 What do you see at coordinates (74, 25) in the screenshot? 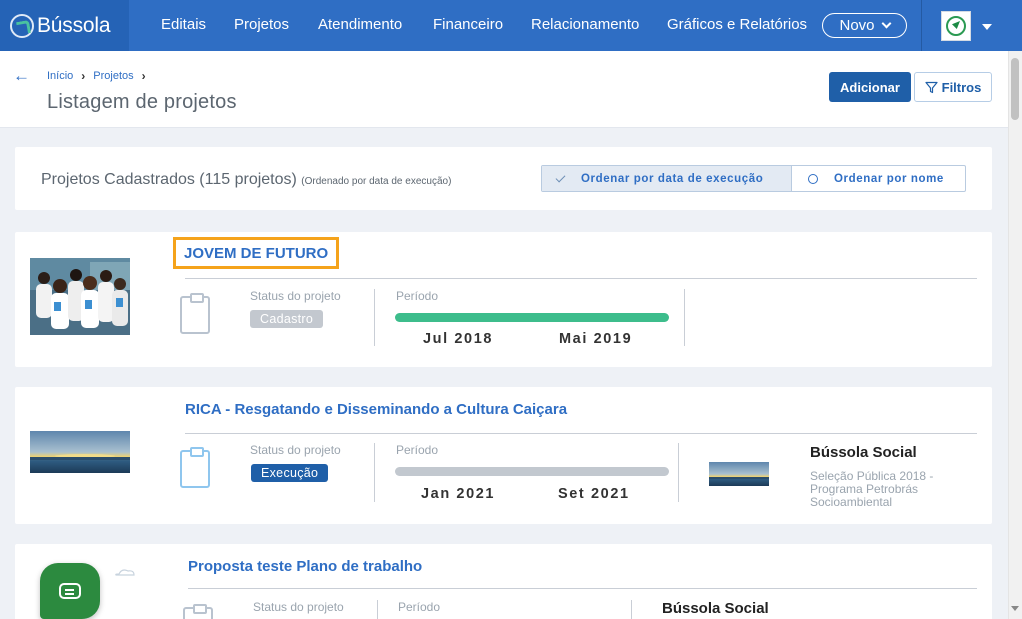
I see `brand-name: Bússola` at bounding box center [74, 25].